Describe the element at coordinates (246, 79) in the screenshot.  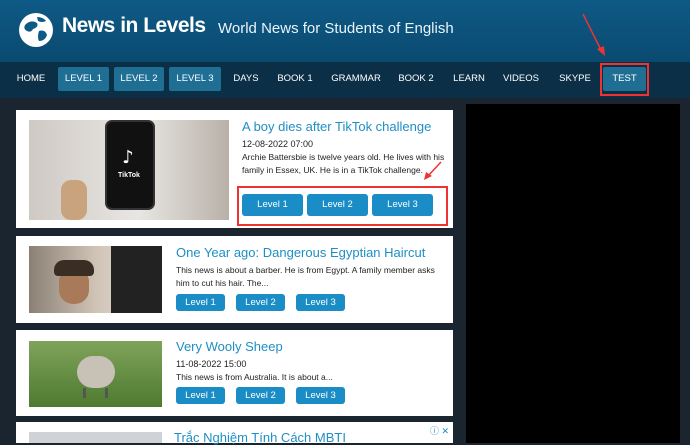
I see `nav-days: DAYS` at that location.